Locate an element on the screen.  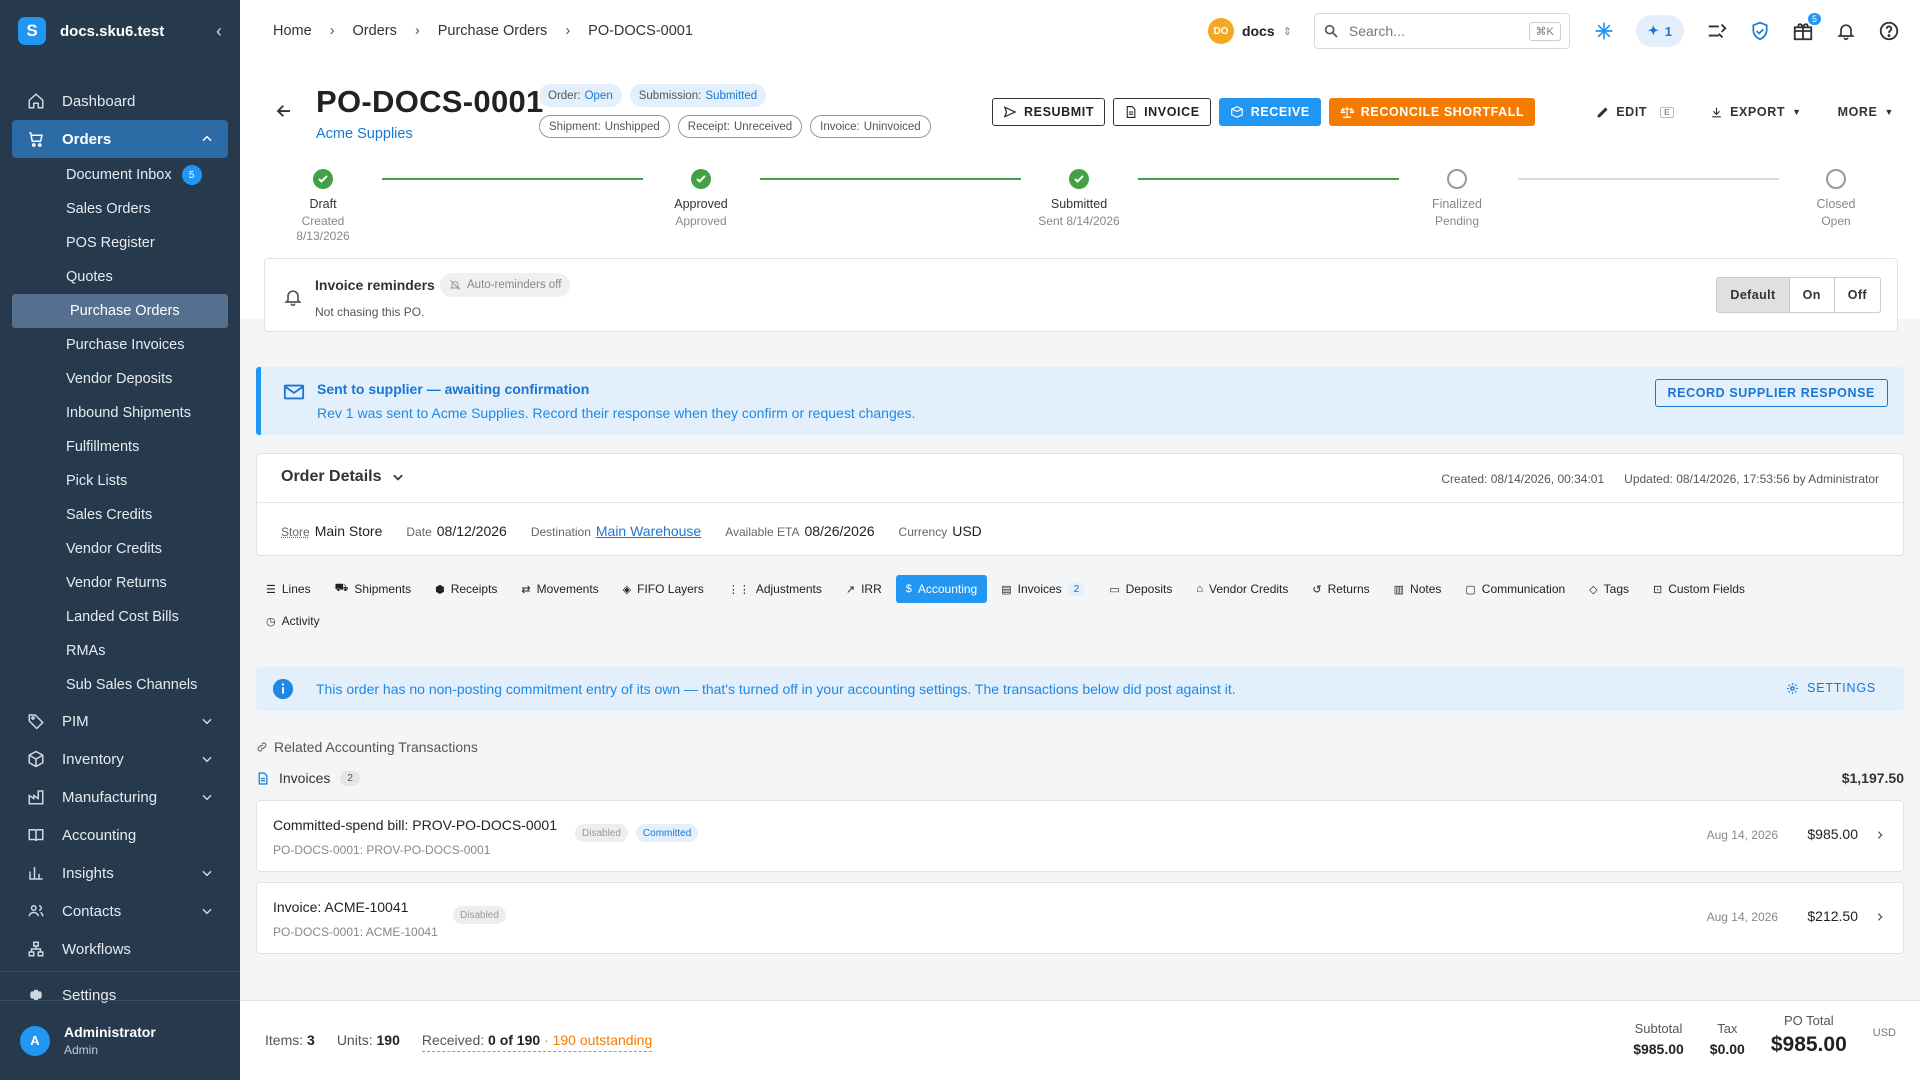
user-menu: A Administrator Admin is located at coordinates (120, 1040).